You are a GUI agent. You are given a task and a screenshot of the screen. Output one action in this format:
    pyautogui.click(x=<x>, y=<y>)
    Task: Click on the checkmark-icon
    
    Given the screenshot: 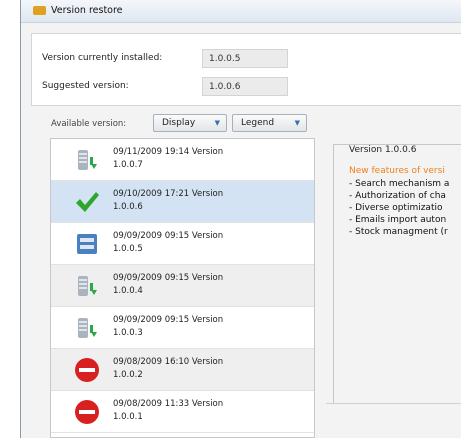 What is the action you would take?
    pyautogui.click(x=87, y=202)
    